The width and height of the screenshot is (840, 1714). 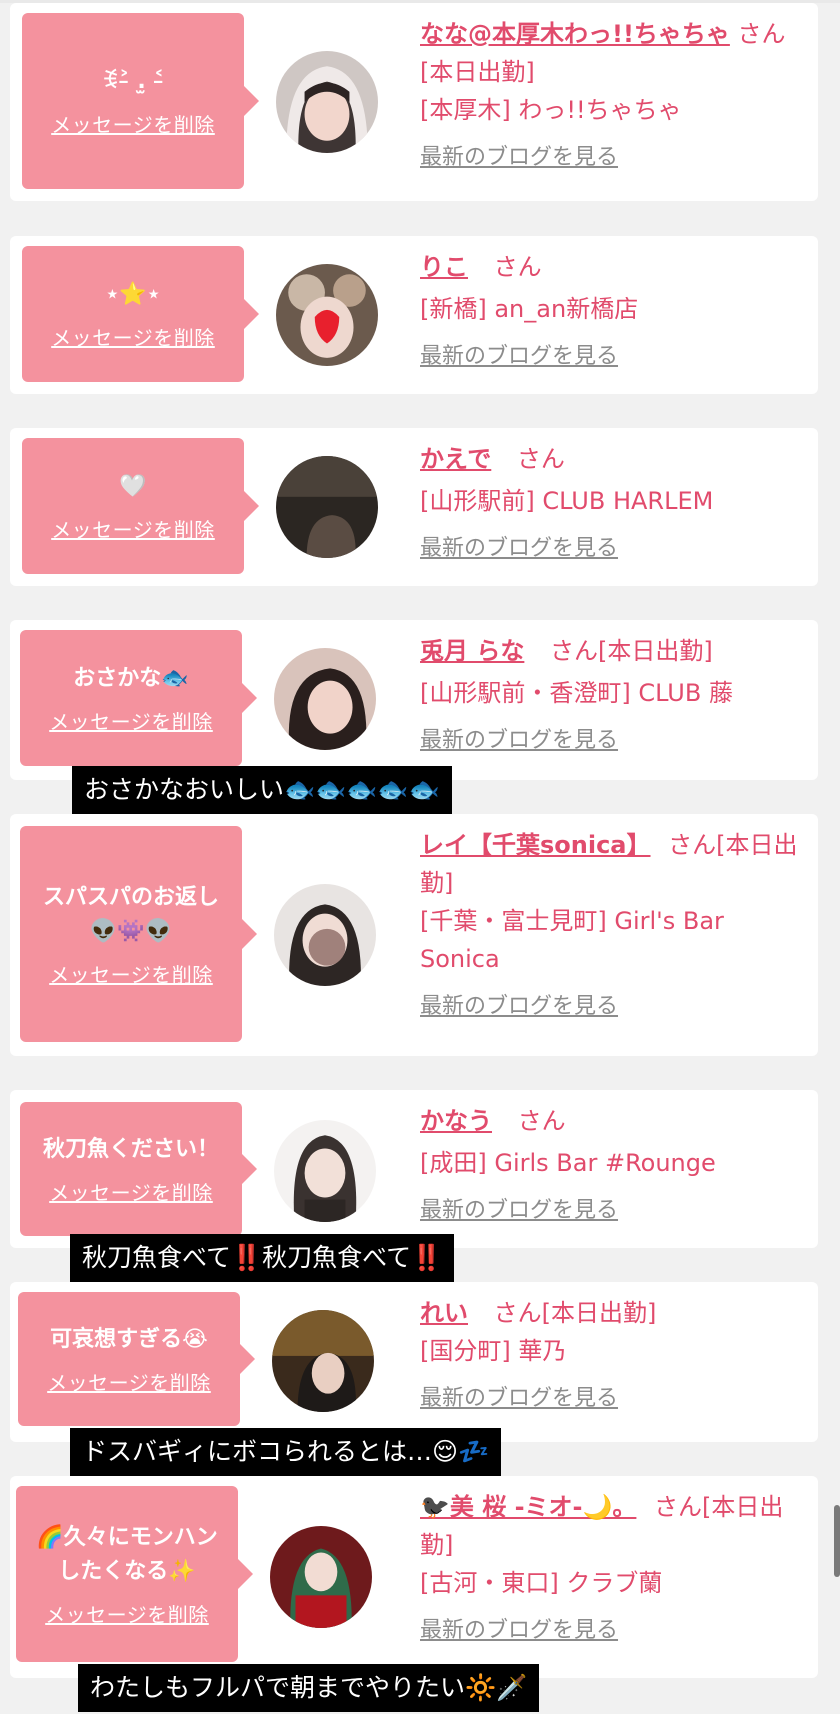 What do you see at coordinates (138, 698) in the screenshot?
I see `message-bubble: おさかな🐟 メッセージを削除` at bounding box center [138, 698].